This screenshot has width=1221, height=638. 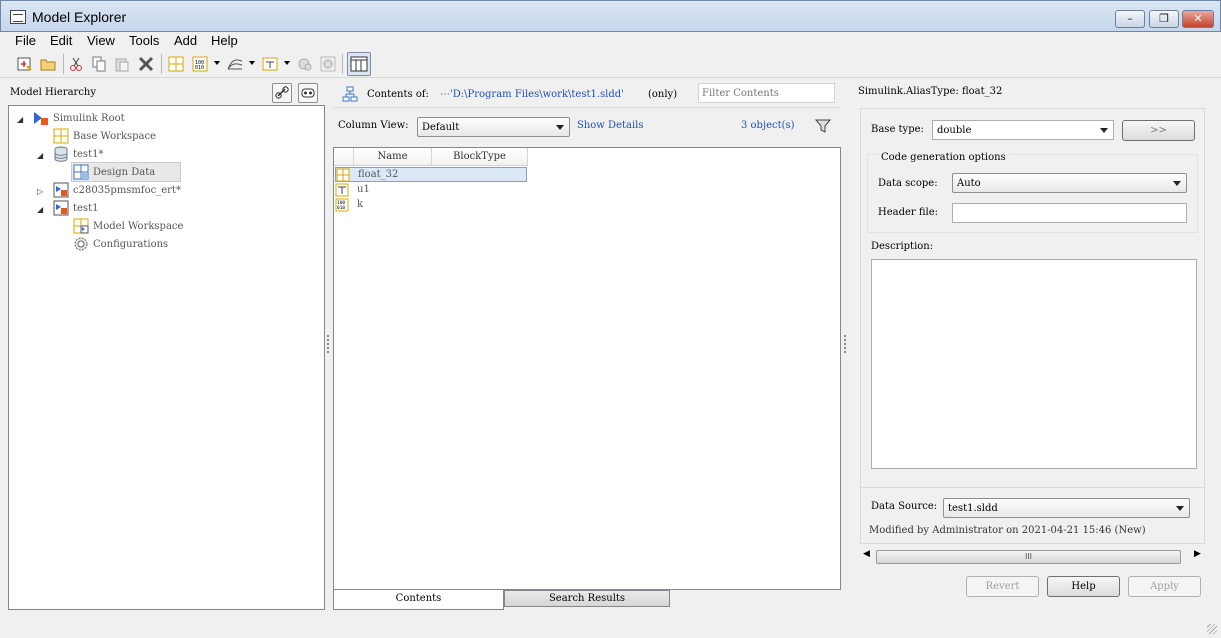 What do you see at coordinates (845, 344) in the screenshot?
I see `right-splitter` at bounding box center [845, 344].